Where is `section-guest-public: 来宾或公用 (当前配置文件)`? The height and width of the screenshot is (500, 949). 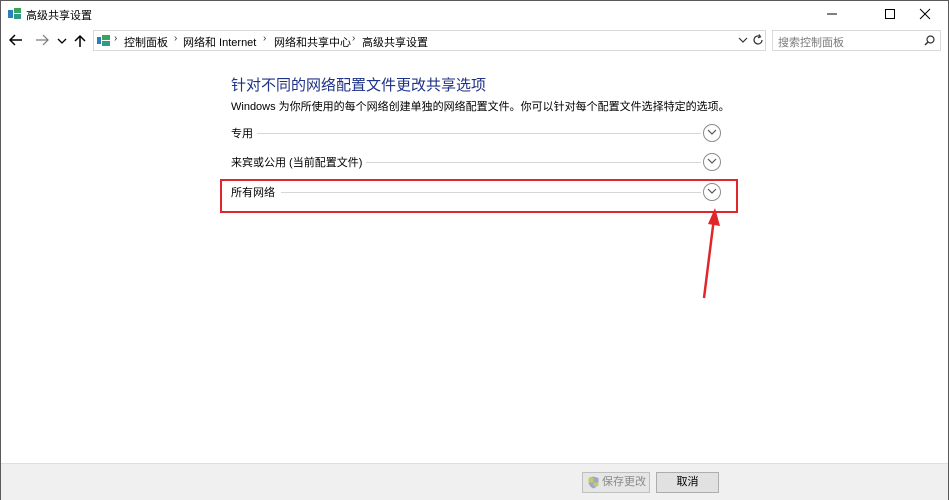
section-guest-public: 来宾或公用 (当前配置文件) is located at coordinates (476, 163).